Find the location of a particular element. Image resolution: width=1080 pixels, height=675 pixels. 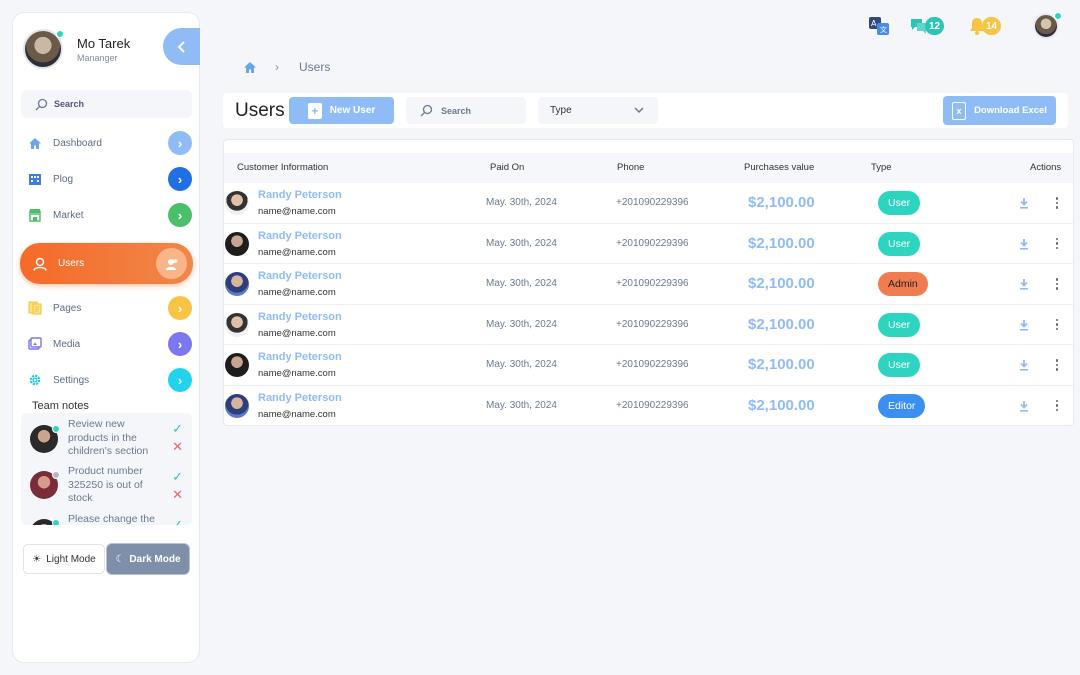

svg-text: 文 is located at coordinates (883, 29).